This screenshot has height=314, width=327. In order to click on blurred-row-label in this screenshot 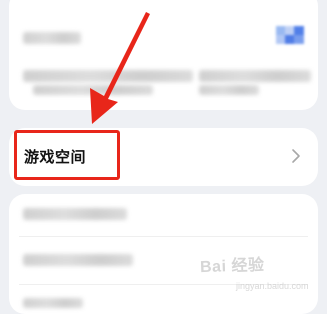, I will do `click(52, 38)`.